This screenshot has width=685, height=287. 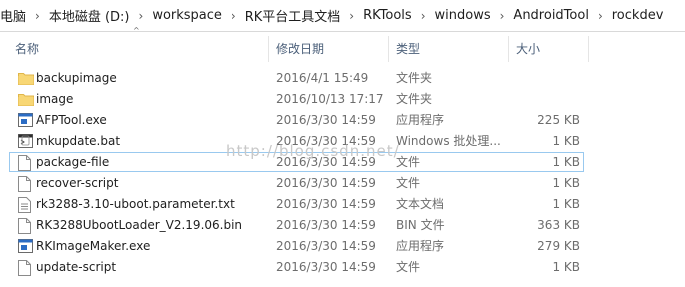 I want to click on breadcrumb-item: RK平台工具文档, so click(x=293, y=15).